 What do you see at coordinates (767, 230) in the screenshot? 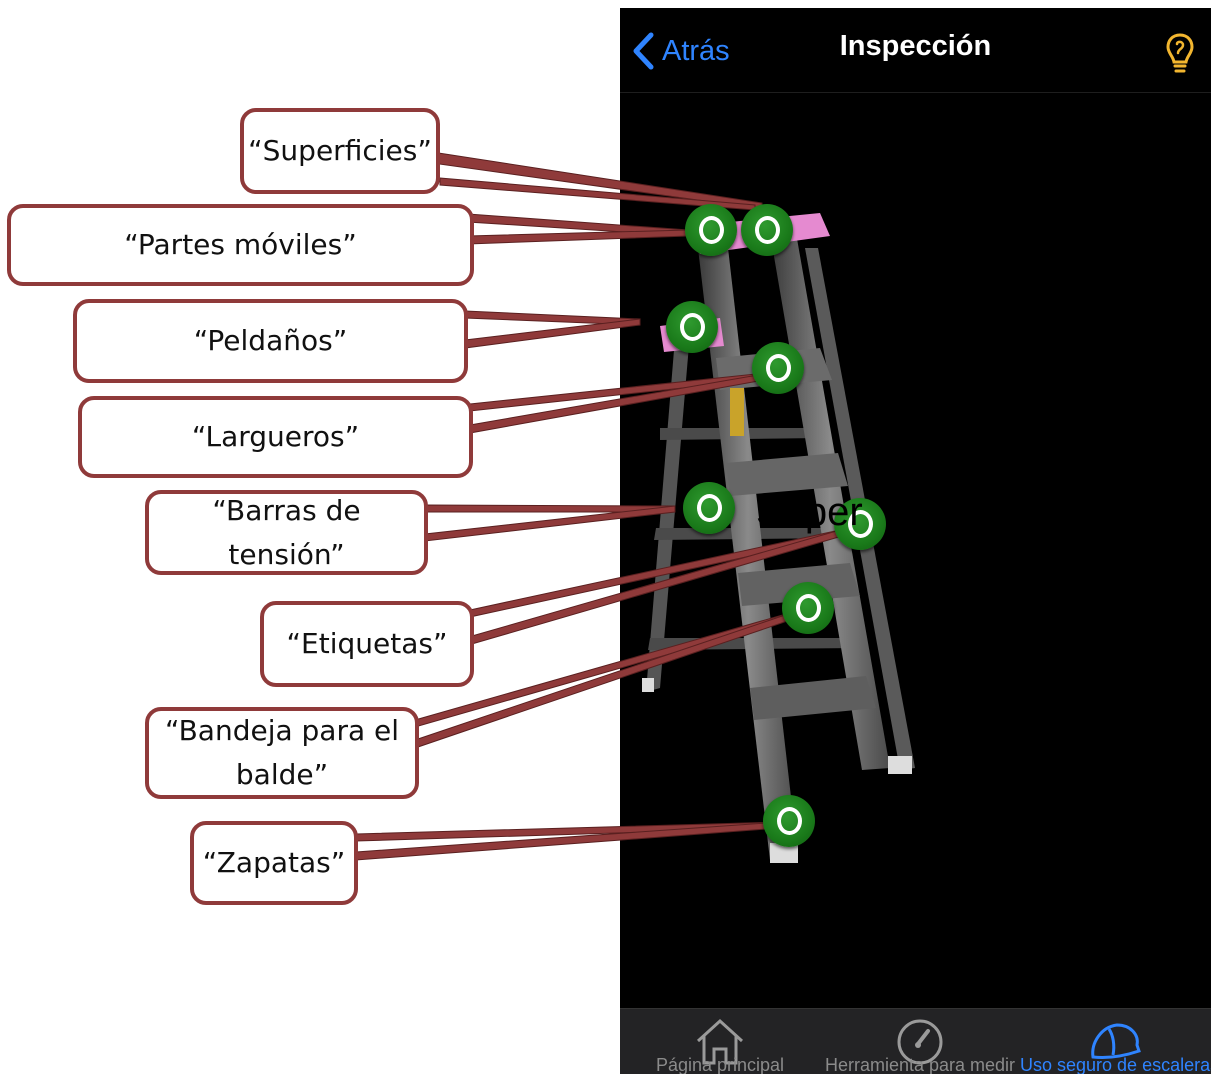
I see `hotspot-surfaces` at bounding box center [767, 230].